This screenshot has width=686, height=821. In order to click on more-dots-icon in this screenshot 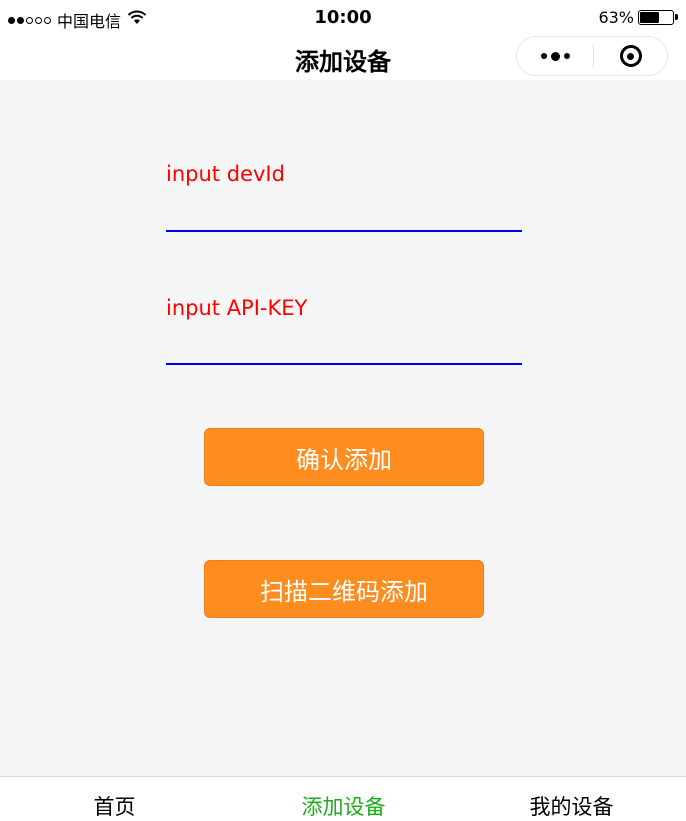, I will do `click(555, 56)`.